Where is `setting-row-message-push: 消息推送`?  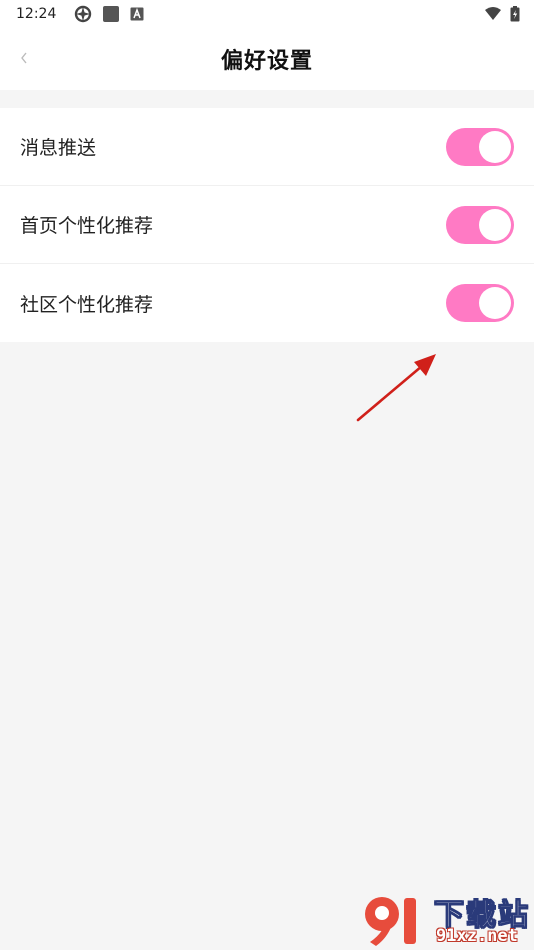 setting-row-message-push: 消息推送 is located at coordinates (267, 147).